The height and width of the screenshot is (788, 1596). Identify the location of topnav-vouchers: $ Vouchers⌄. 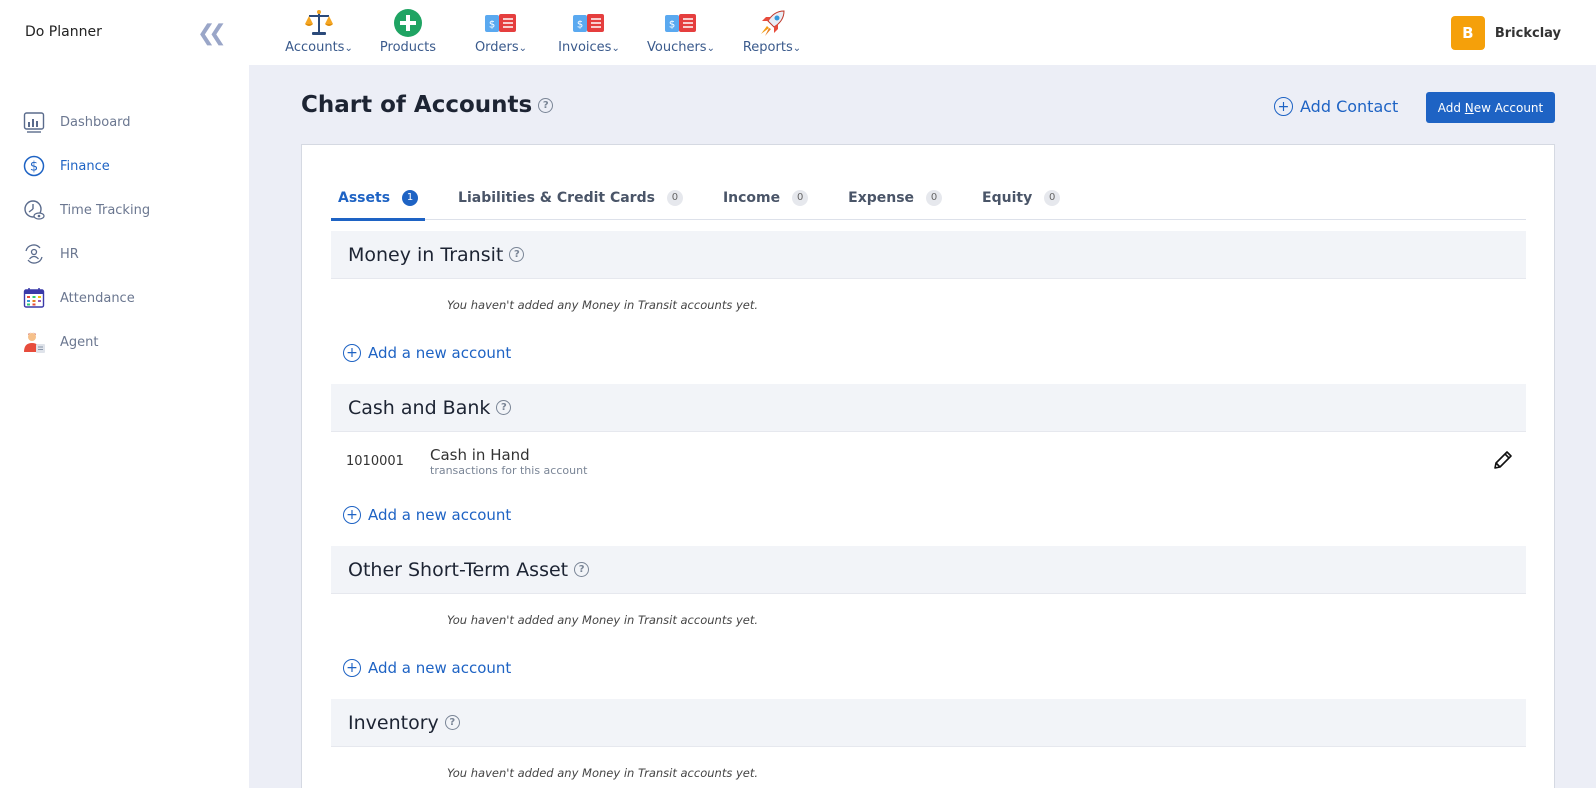
(681, 32).